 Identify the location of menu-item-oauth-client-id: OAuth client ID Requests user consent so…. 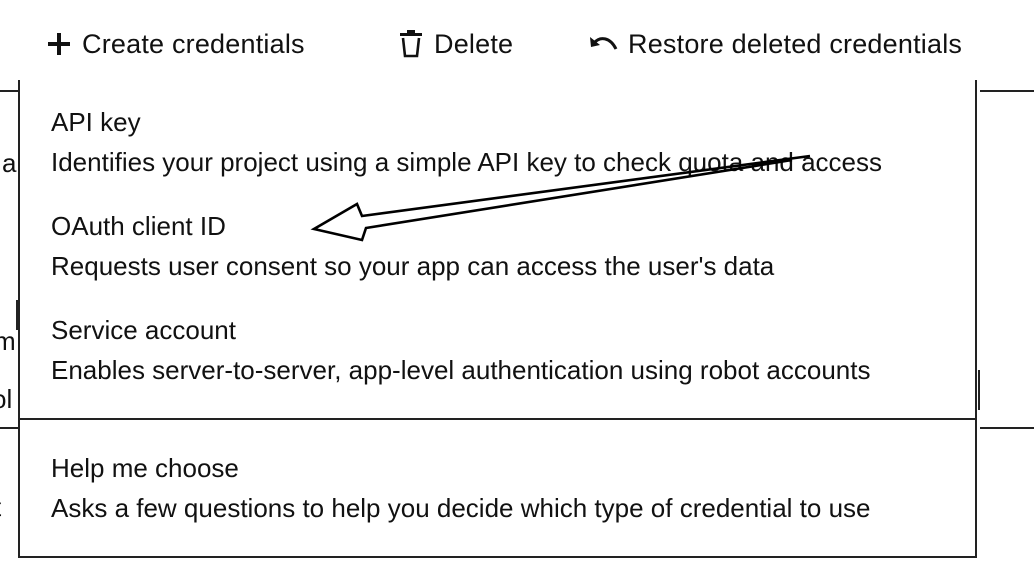
(412, 246).